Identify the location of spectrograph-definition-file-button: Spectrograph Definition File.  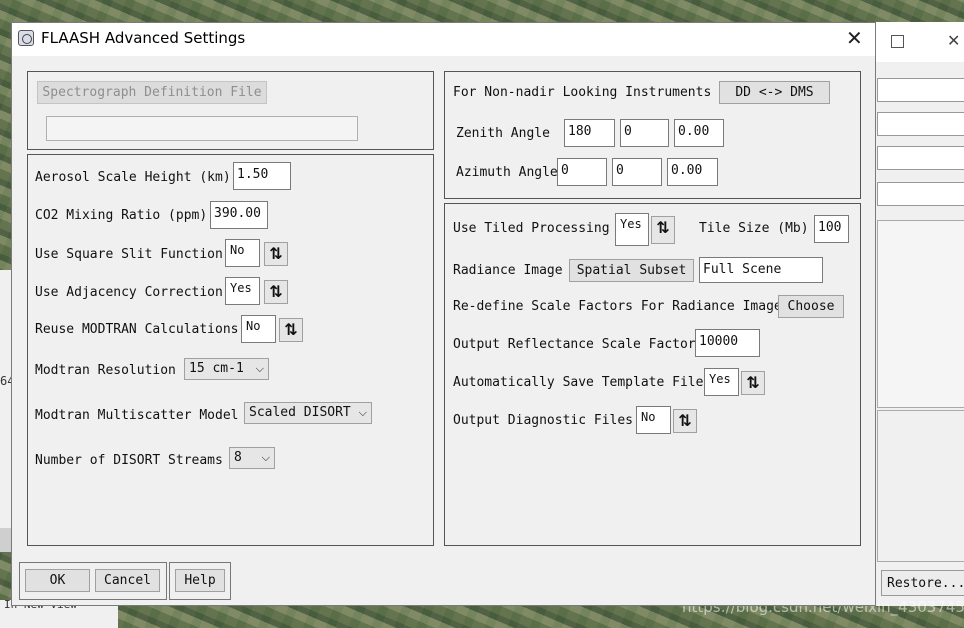
(152, 92).